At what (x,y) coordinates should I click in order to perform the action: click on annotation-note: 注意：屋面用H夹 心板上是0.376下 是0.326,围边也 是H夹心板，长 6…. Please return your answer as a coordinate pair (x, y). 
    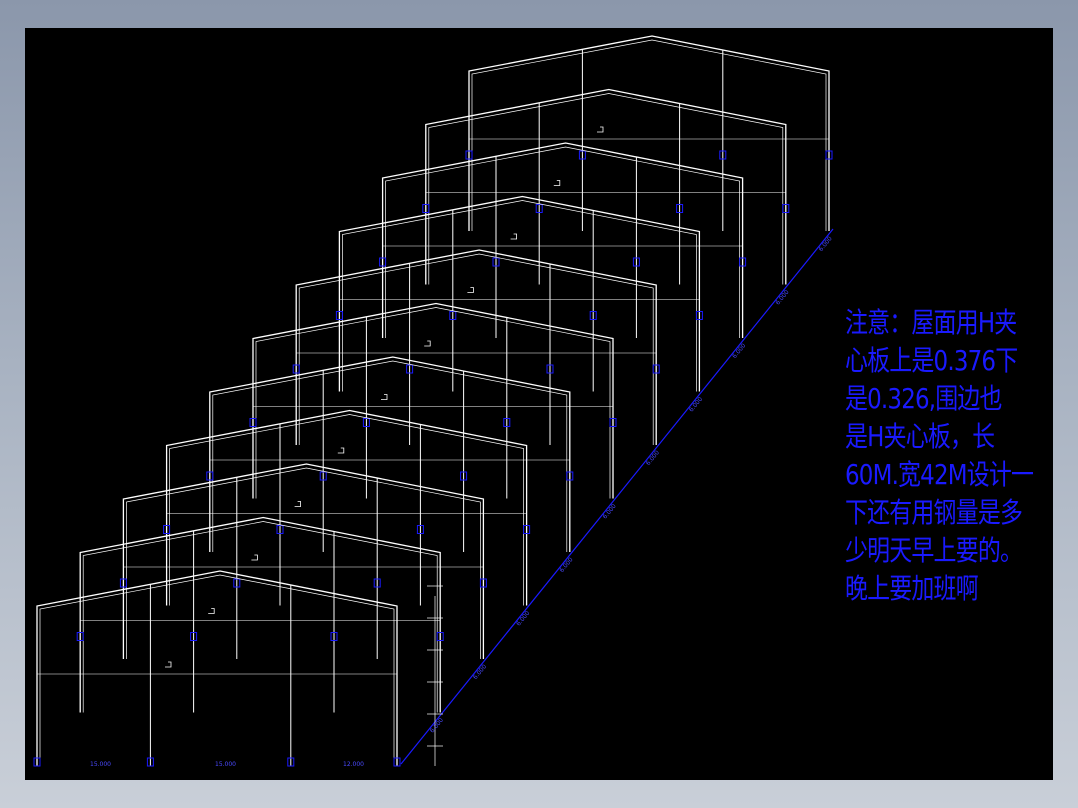
    Looking at the image, I should click on (939, 456).